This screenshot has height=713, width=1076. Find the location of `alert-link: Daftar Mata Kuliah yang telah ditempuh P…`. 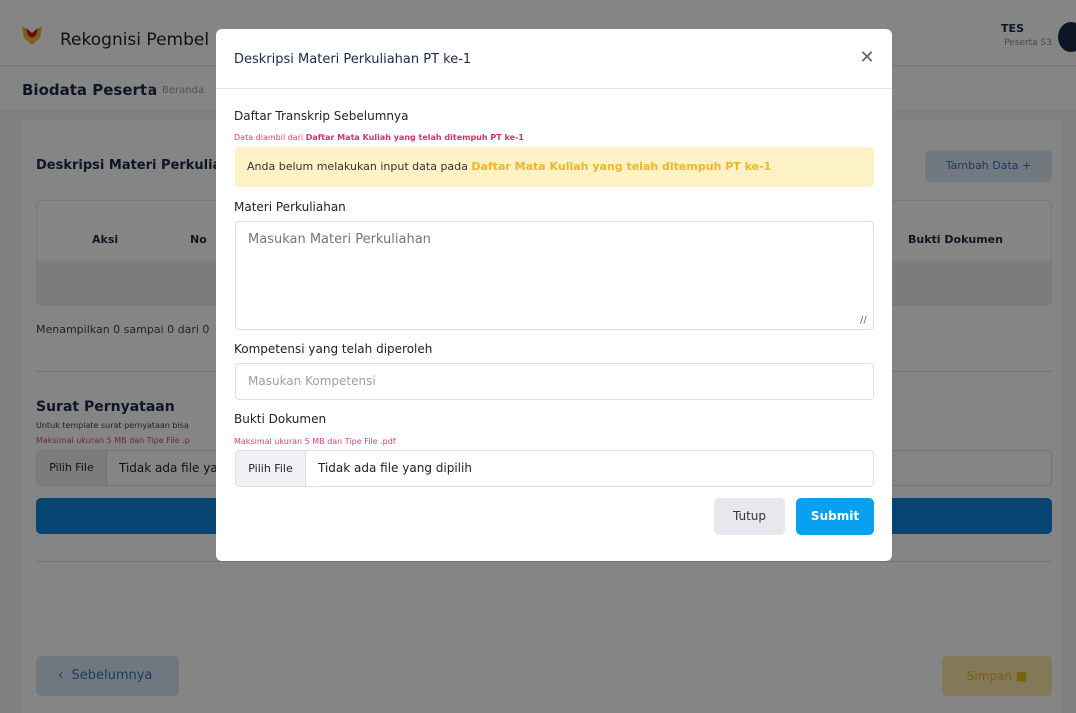

alert-link: Daftar Mata Kuliah yang telah ditempuh P… is located at coordinates (621, 166).